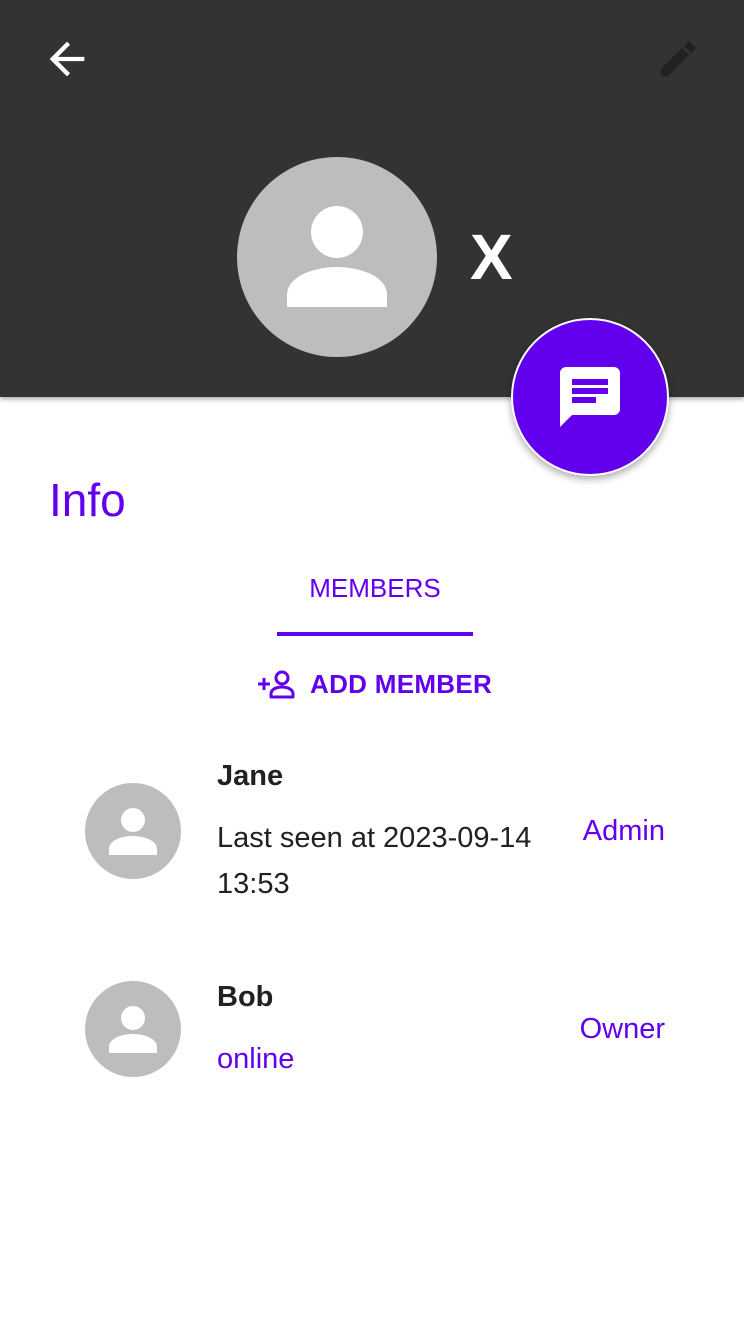  I want to click on tab-active-indicator, so click(375, 634).